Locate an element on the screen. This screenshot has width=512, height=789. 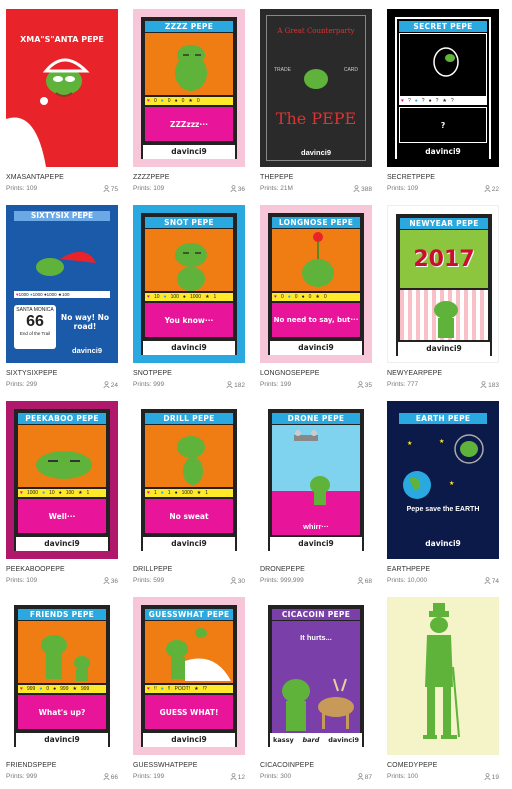
card-name: DRONEPEPE is located at coordinates (282, 569).